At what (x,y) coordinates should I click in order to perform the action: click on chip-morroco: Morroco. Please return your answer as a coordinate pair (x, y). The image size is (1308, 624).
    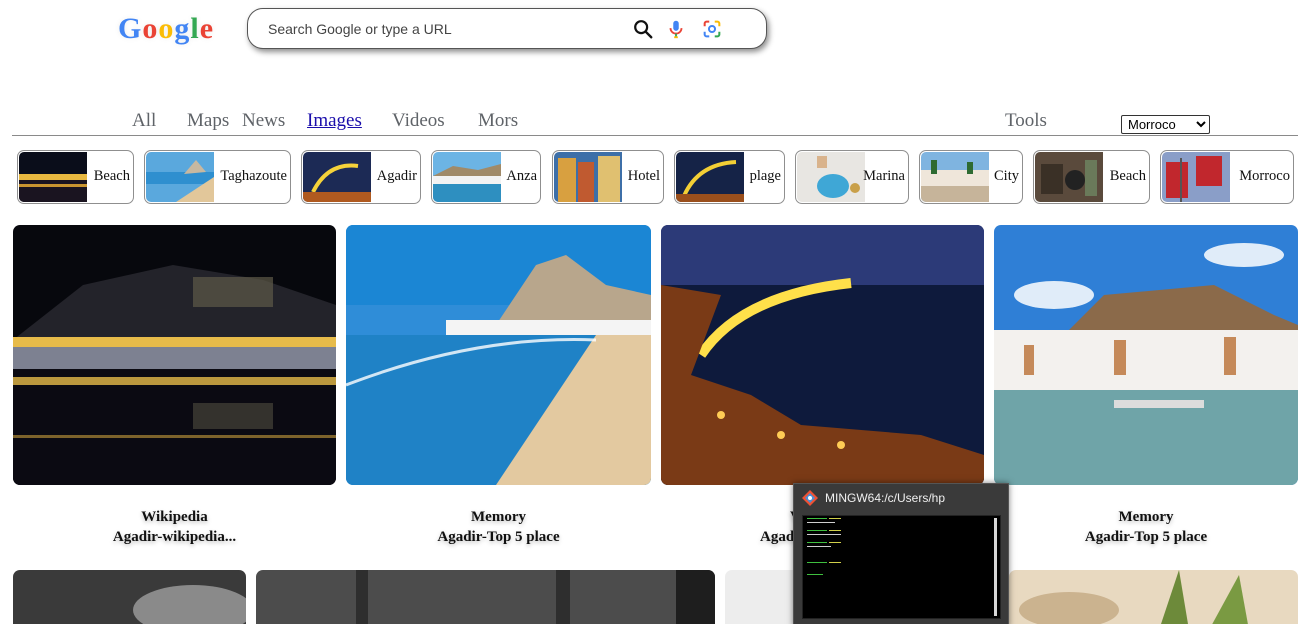
    Looking at the image, I should click on (1227, 177).